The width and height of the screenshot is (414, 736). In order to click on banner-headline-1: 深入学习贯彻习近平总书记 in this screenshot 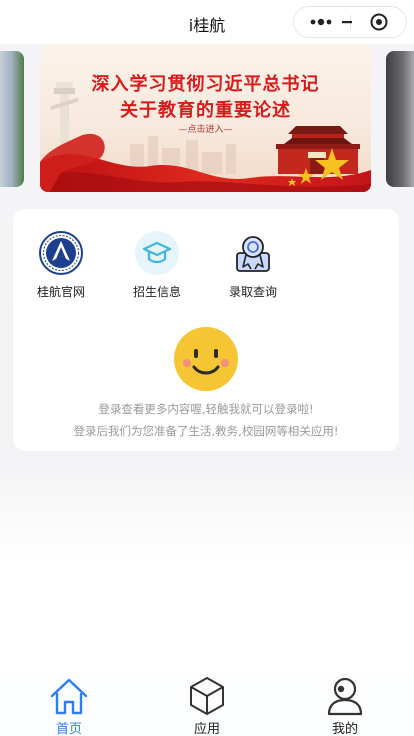, I will do `click(205, 84)`.